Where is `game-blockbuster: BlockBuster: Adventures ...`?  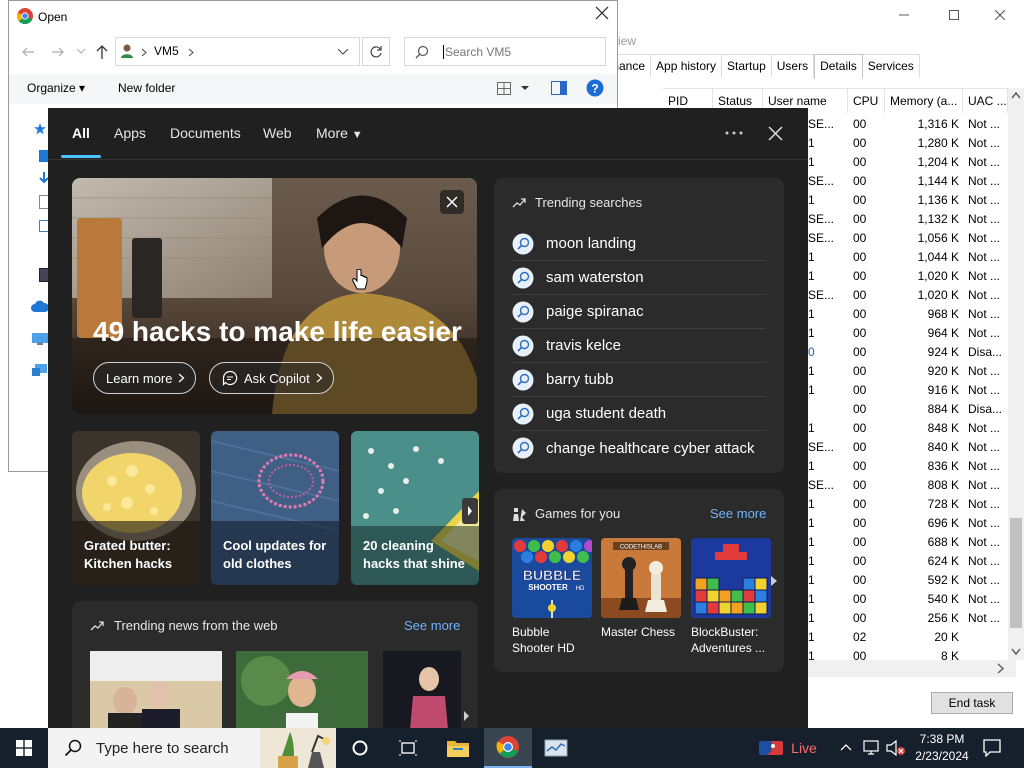 game-blockbuster: BlockBuster: Adventures ... is located at coordinates (733, 597).